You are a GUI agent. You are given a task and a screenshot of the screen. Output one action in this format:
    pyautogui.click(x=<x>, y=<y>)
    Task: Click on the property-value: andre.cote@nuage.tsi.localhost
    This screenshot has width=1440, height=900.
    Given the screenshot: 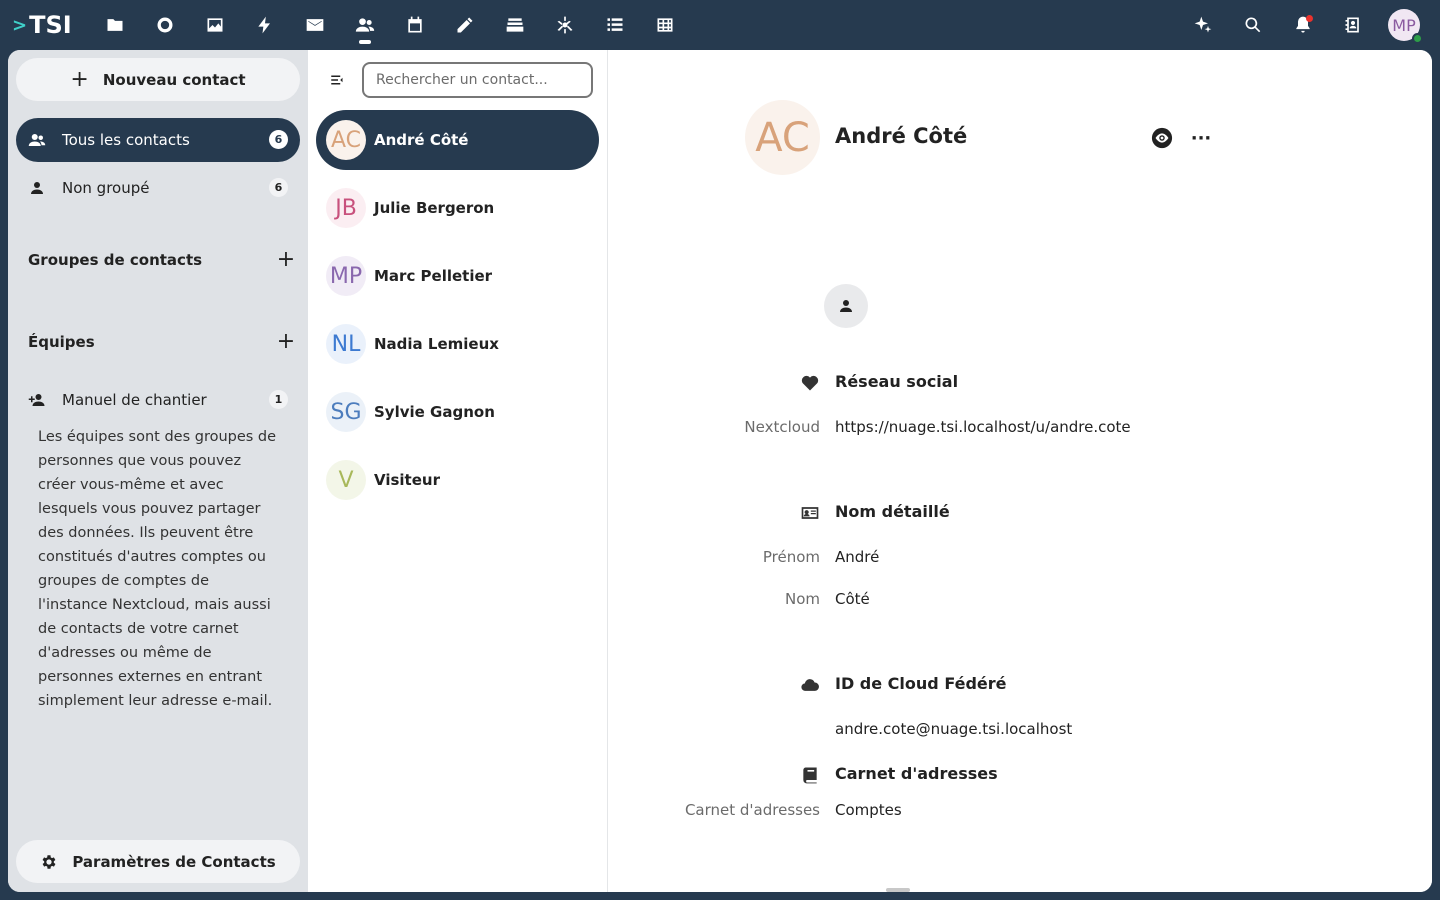 What is the action you would take?
    pyautogui.click(x=953, y=729)
    